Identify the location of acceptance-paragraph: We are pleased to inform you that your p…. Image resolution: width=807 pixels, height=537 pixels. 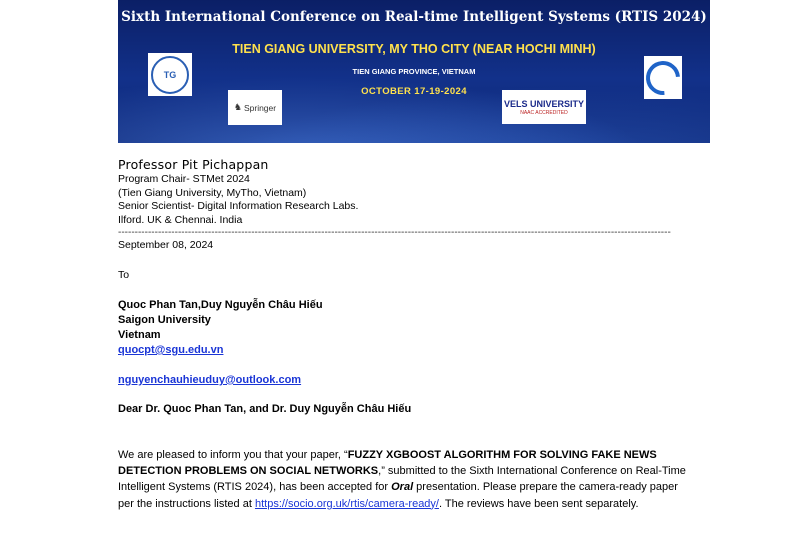
(404, 479).